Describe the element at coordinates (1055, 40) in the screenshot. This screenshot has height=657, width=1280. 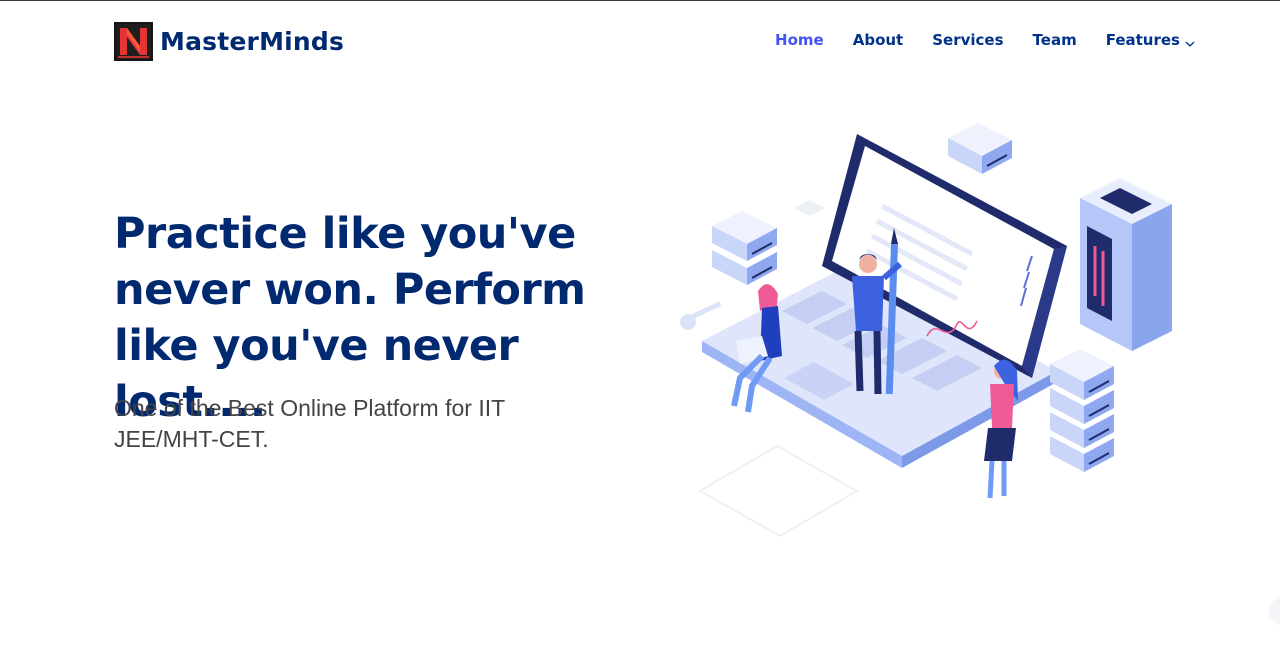
I see `nav-team: Team` at that location.